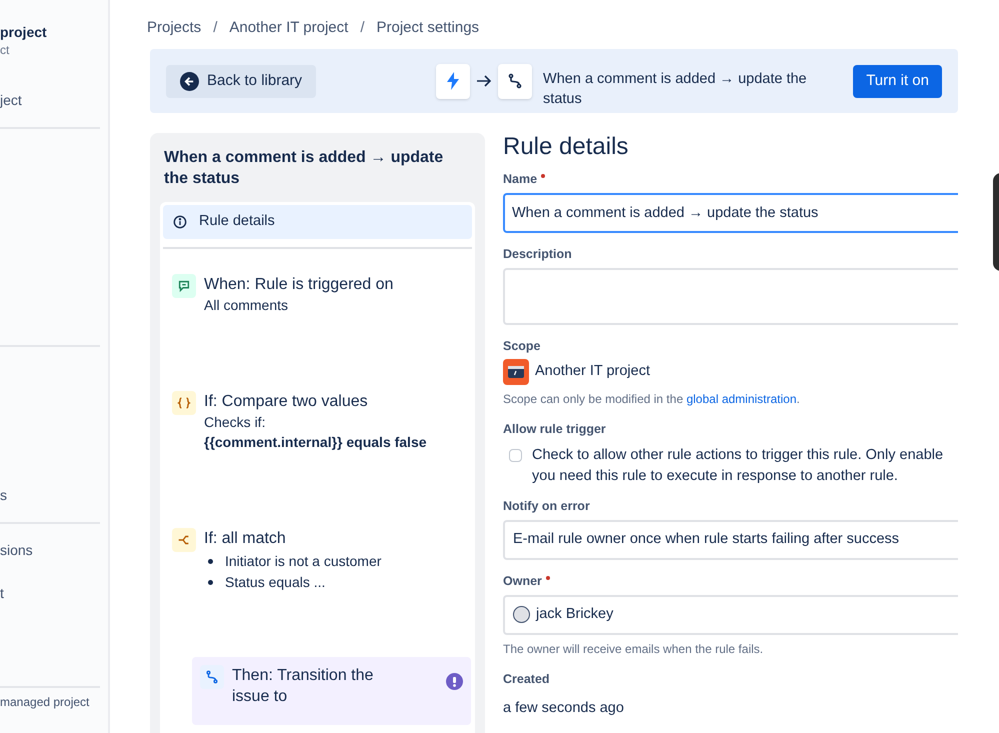  I want to click on project-type: ct, so click(5, 50).